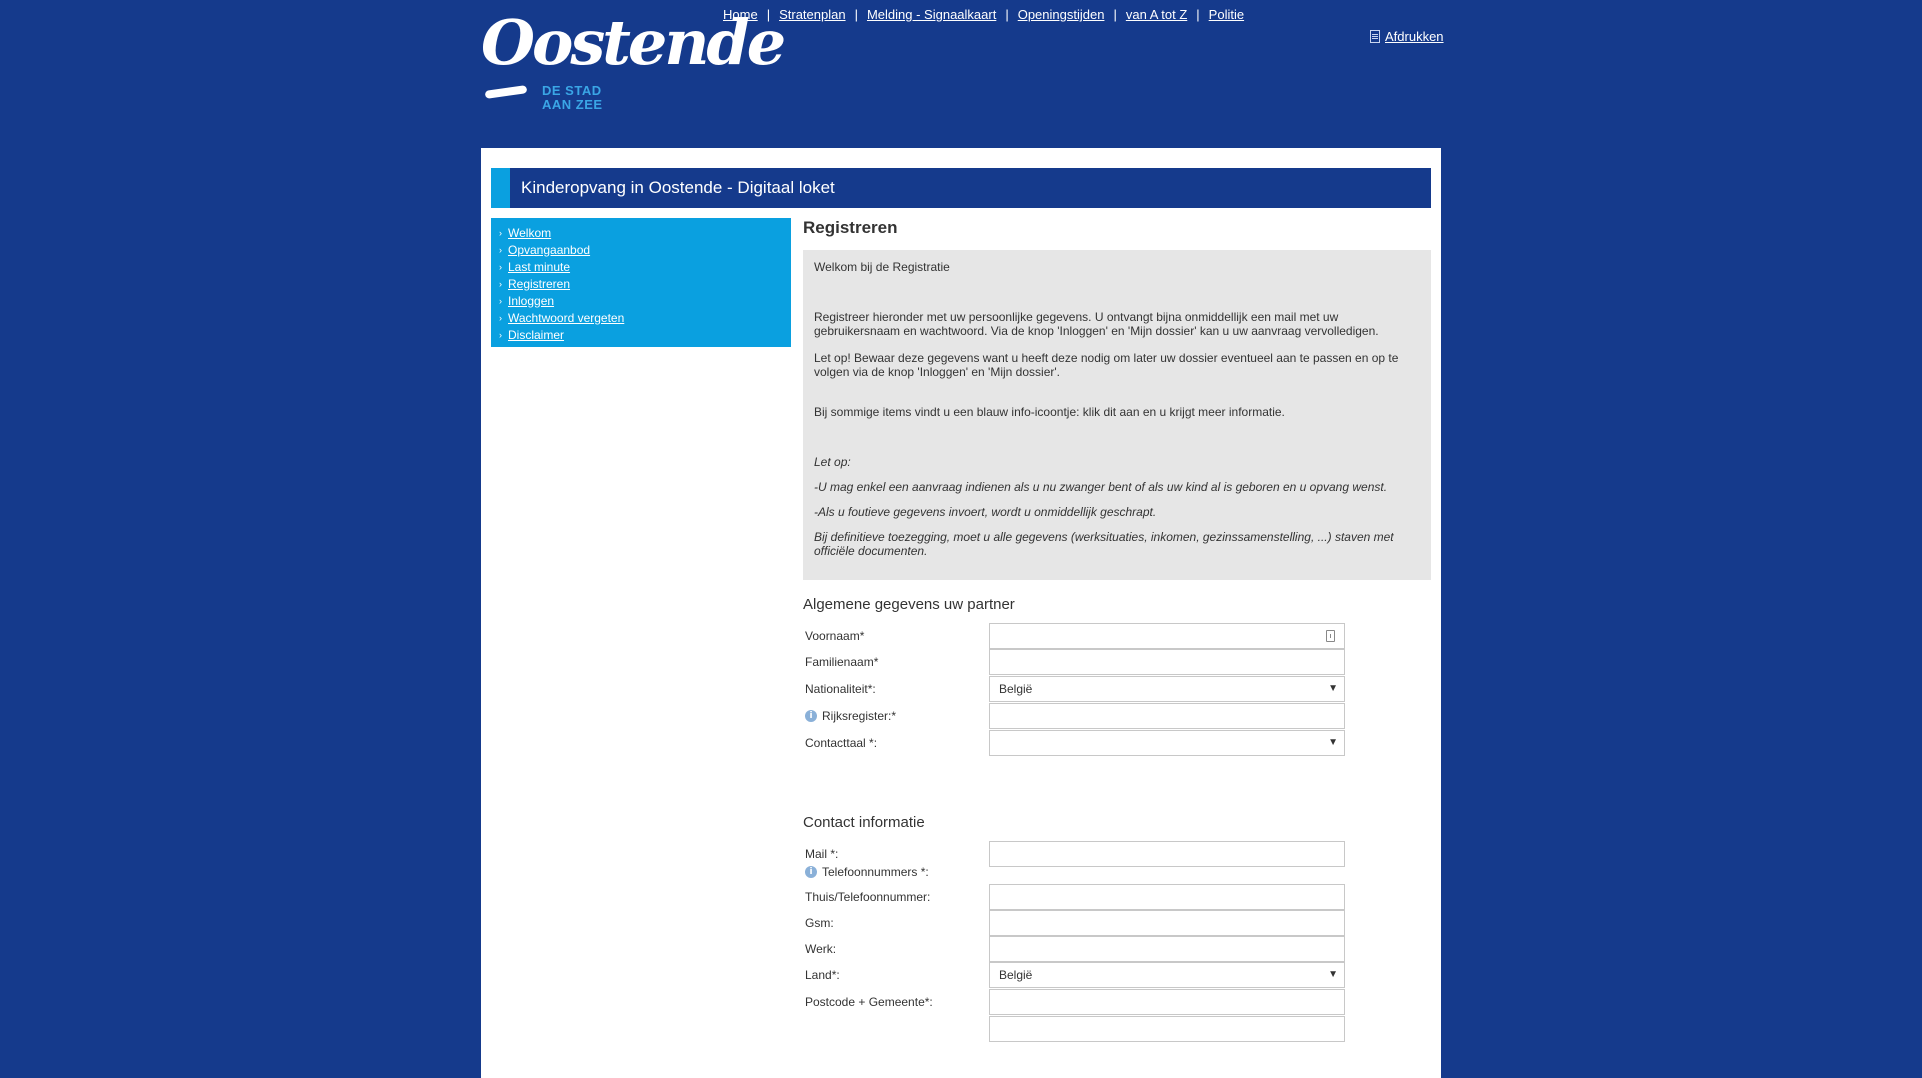 Image resolution: width=1922 pixels, height=1078 pixels. I want to click on form-row-postcode: Postcode + Gemeente*:, so click(1083, 1002).